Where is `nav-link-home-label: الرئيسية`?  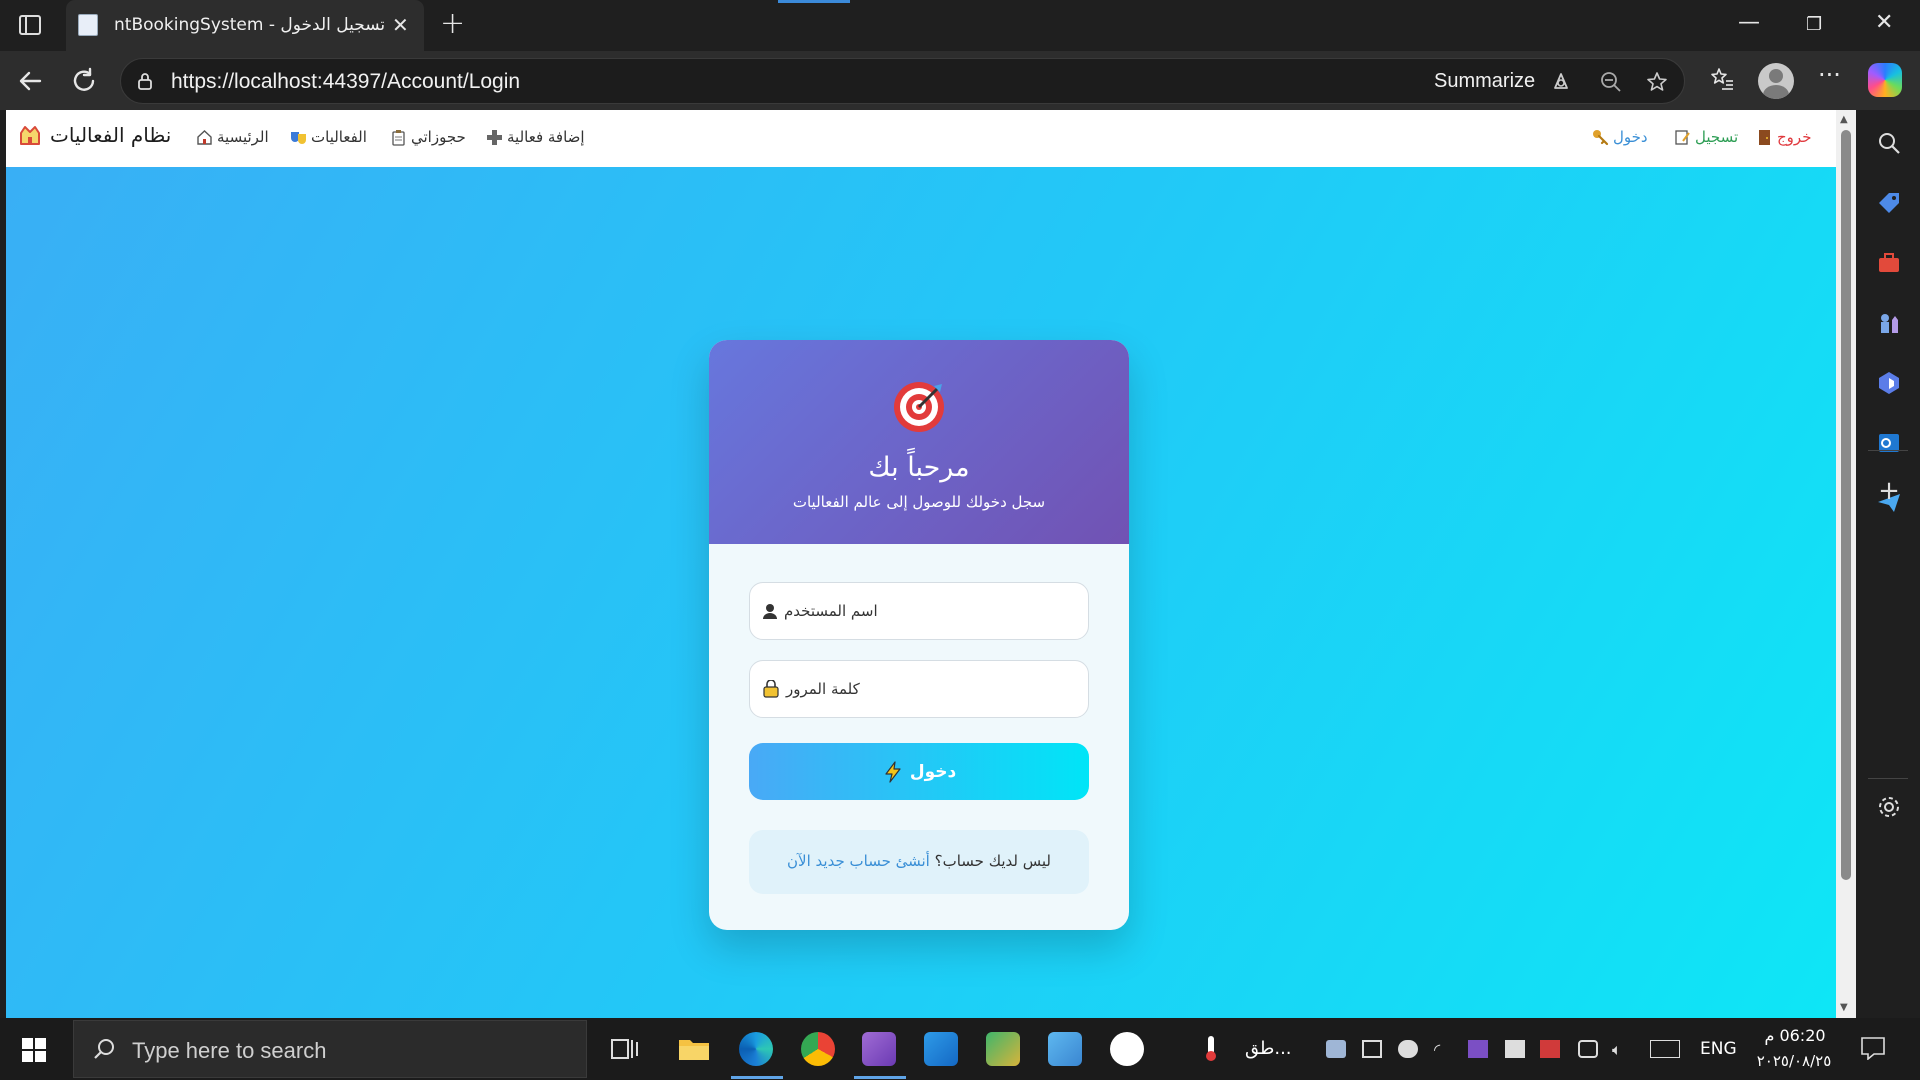 nav-link-home-label: الرئيسية is located at coordinates (243, 137).